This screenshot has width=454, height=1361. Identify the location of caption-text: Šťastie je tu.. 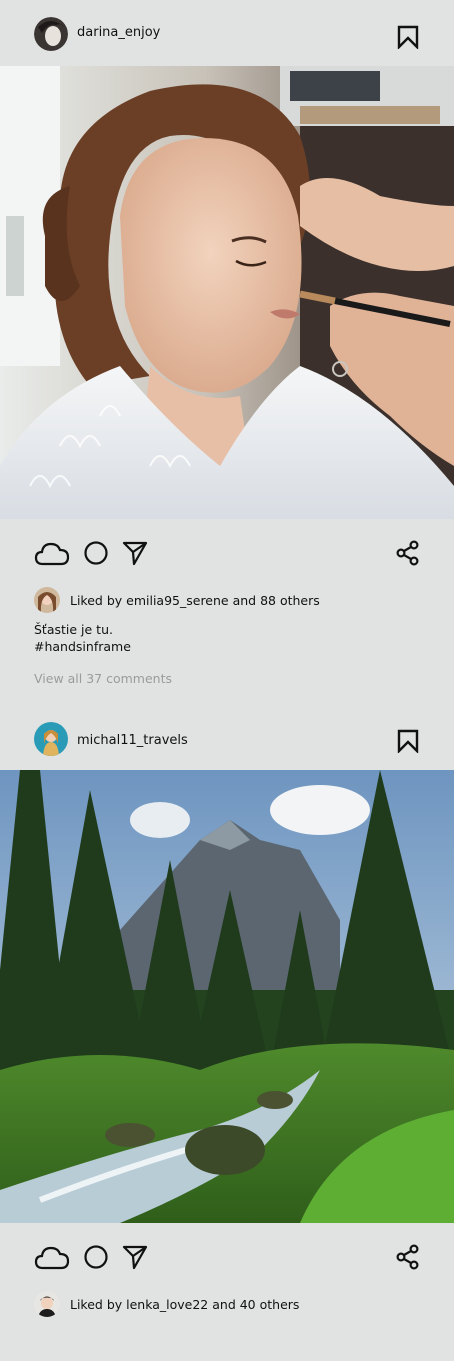
(73, 629).